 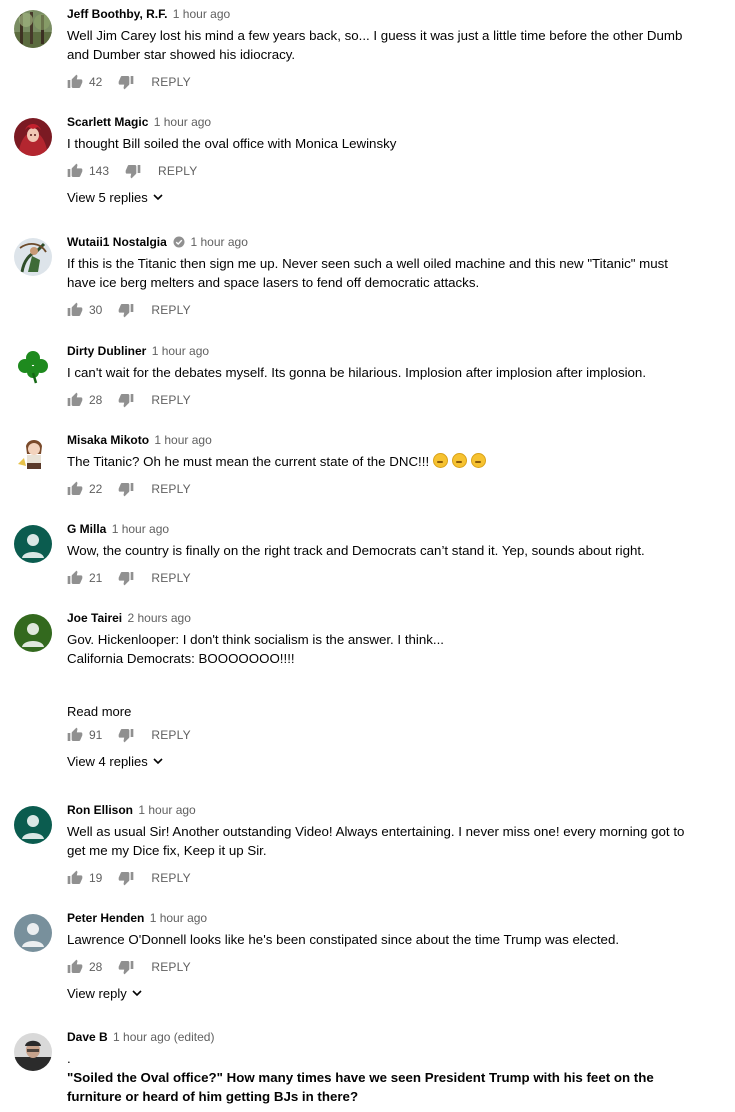 I want to click on comment-actions: 30 REPLY, so click(x=377, y=310).